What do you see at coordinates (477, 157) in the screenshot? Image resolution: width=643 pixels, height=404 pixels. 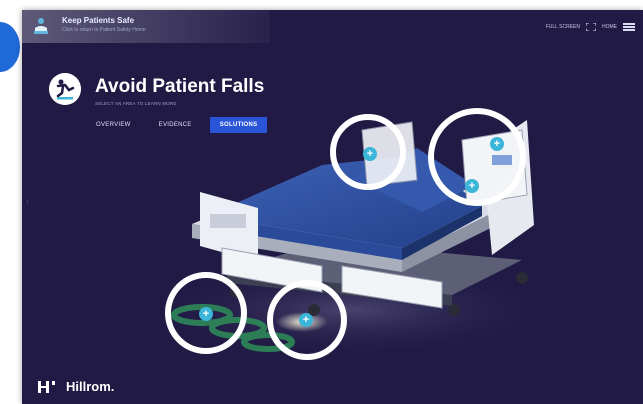 I see `hotspot-ring-headboard` at bounding box center [477, 157].